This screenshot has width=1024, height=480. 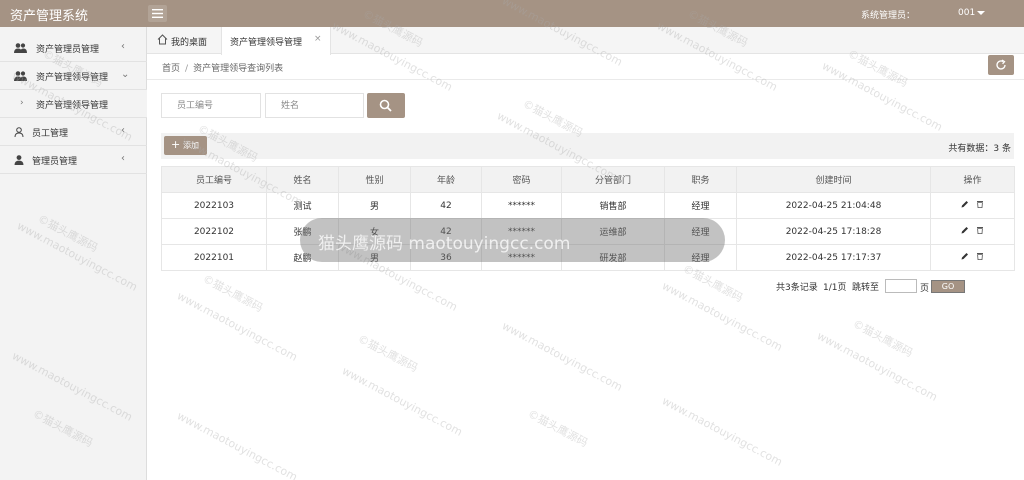 I want to click on tab-bar: 我的桌面 资产管理领导管理 ×, so click(x=585, y=41).